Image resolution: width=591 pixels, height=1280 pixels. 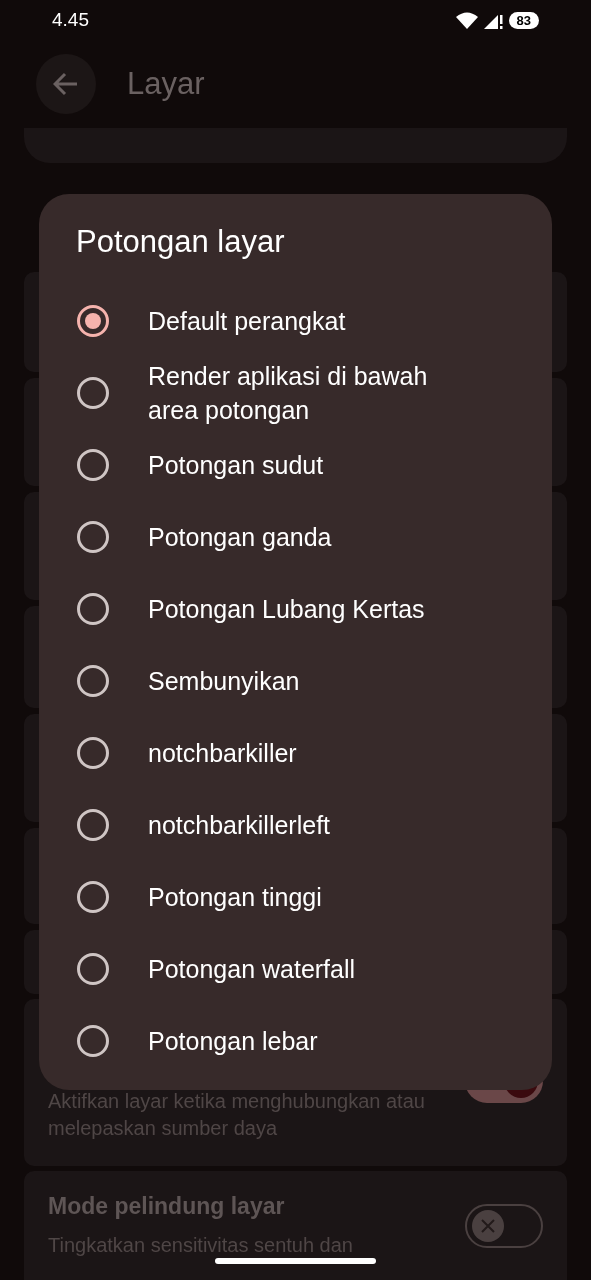 What do you see at coordinates (488, 1226) in the screenshot?
I see `close-icon` at bounding box center [488, 1226].